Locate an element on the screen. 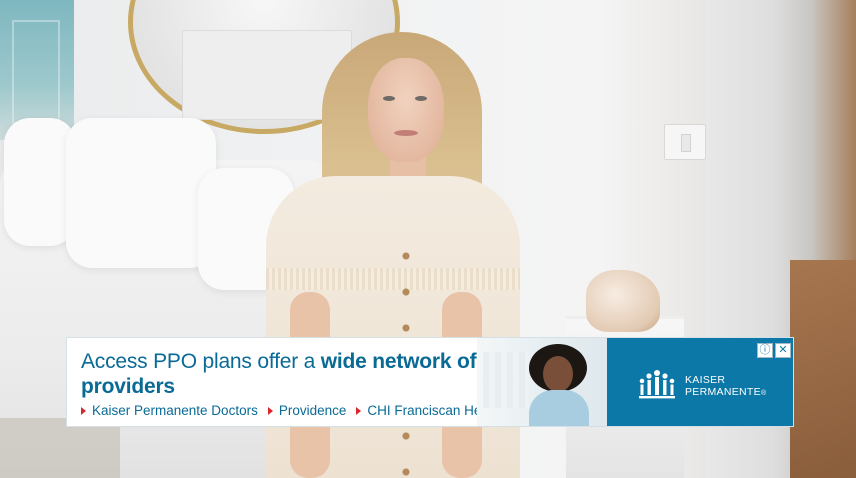  ad-close-icon: ✕ is located at coordinates (783, 350).